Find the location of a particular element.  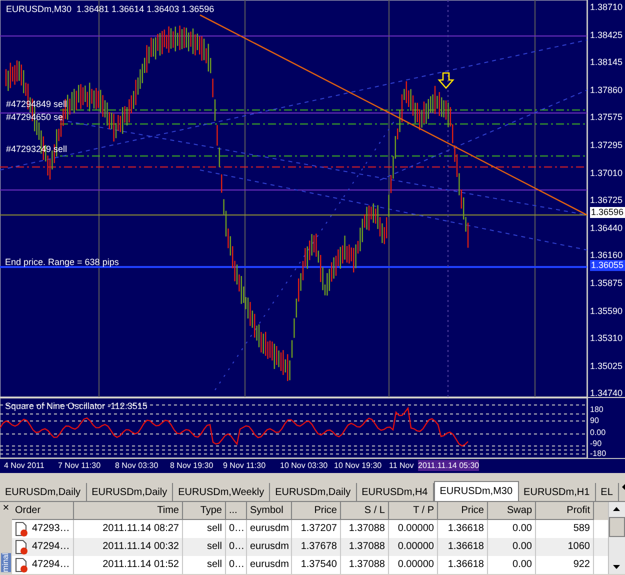

table-cell: 2011.11.14 00:32 is located at coordinates (128, 547).